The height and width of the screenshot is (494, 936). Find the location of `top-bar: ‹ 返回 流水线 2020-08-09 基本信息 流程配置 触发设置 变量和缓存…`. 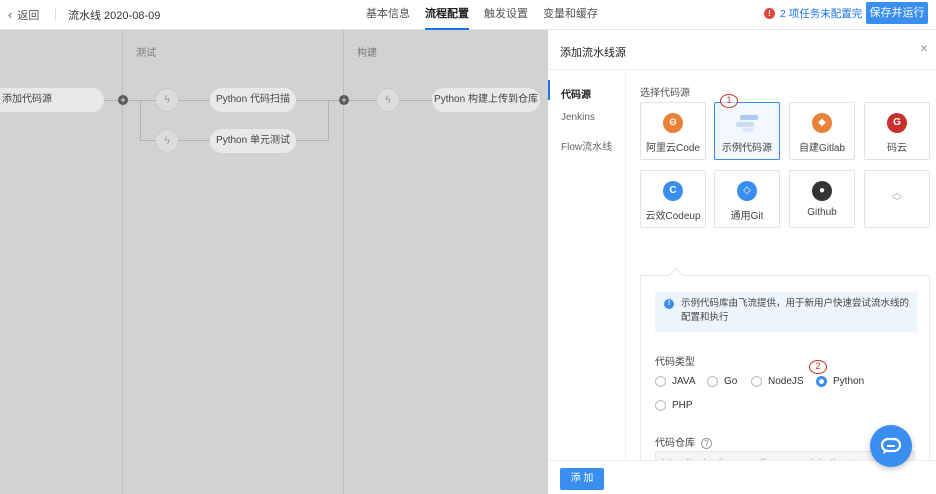

top-bar: ‹ 返回 流水线 2020-08-09 基本信息 流程配置 触发设置 变量和缓存… is located at coordinates (468, 15).